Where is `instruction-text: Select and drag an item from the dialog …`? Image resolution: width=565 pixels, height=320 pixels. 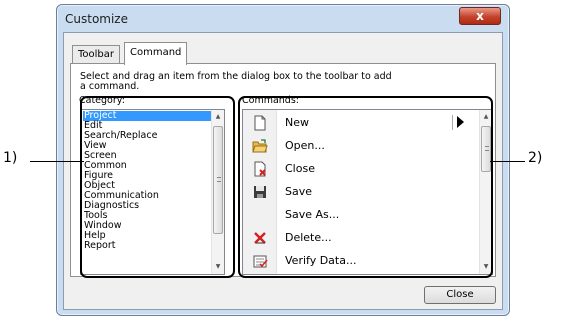 instruction-text: Select and drag an item from the dialog … is located at coordinates (236, 81).